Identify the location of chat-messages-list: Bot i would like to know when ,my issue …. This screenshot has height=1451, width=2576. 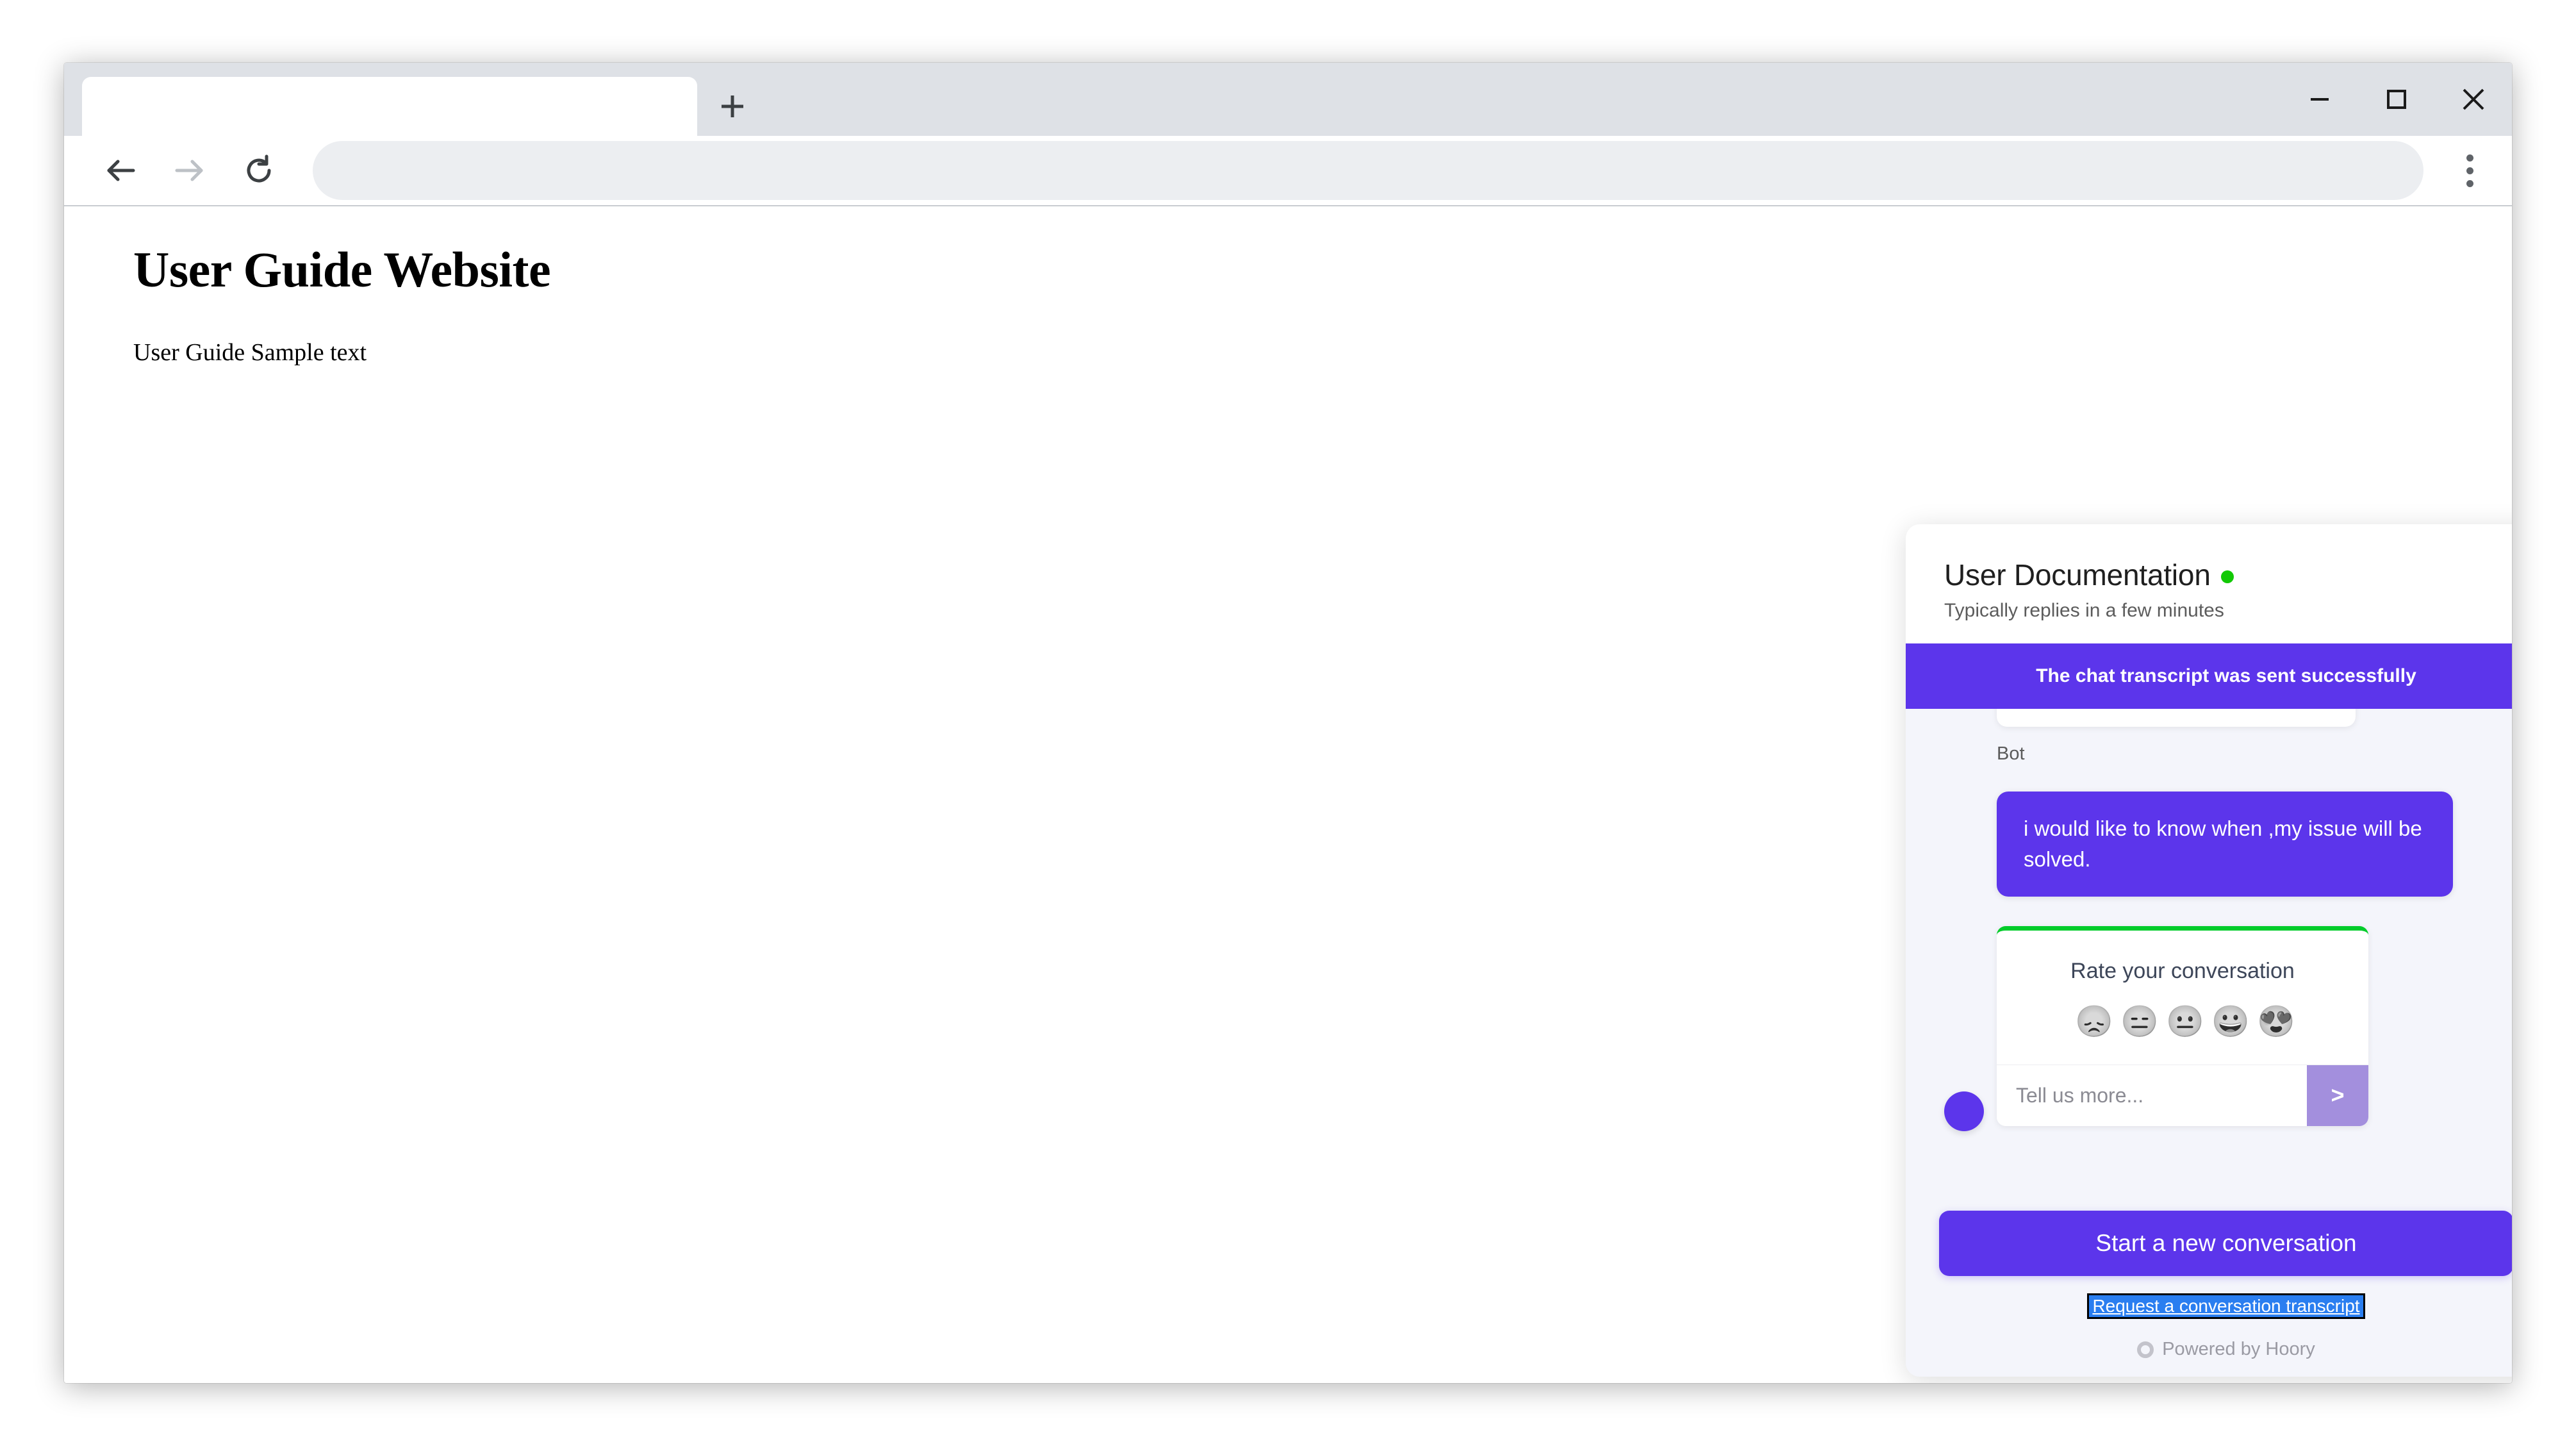
(2209, 920).